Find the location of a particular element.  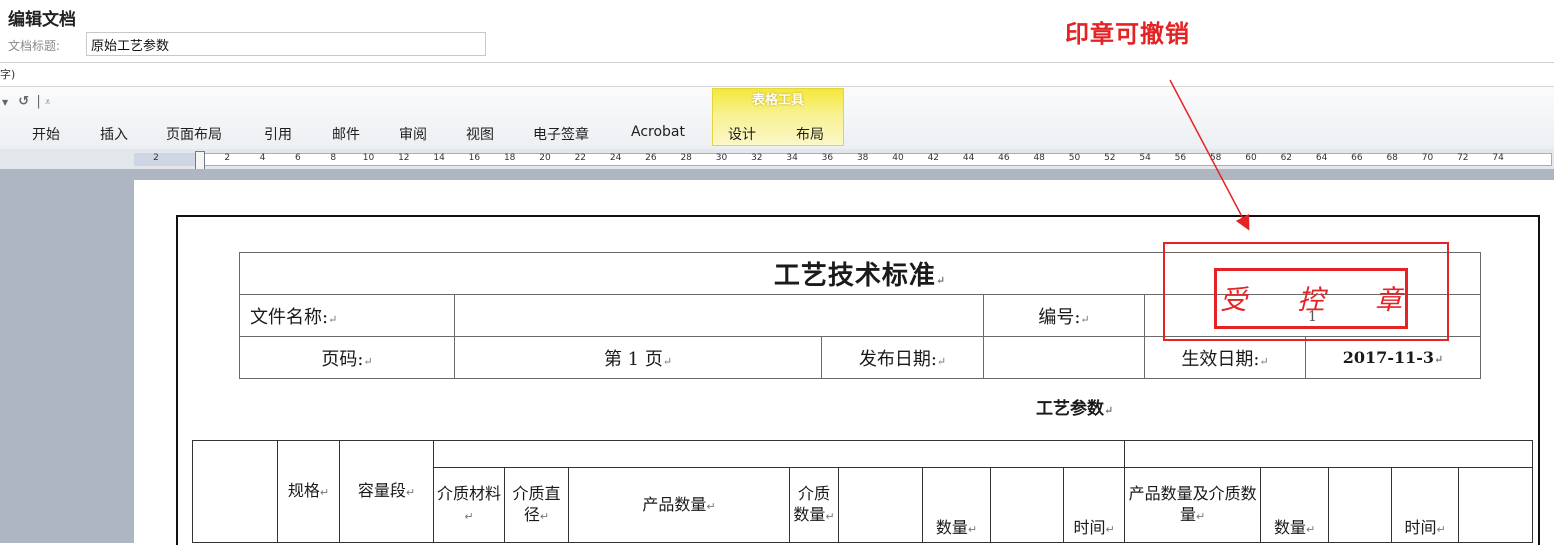

number-label-cell: 编号:↵ is located at coordinates (1064, 315).